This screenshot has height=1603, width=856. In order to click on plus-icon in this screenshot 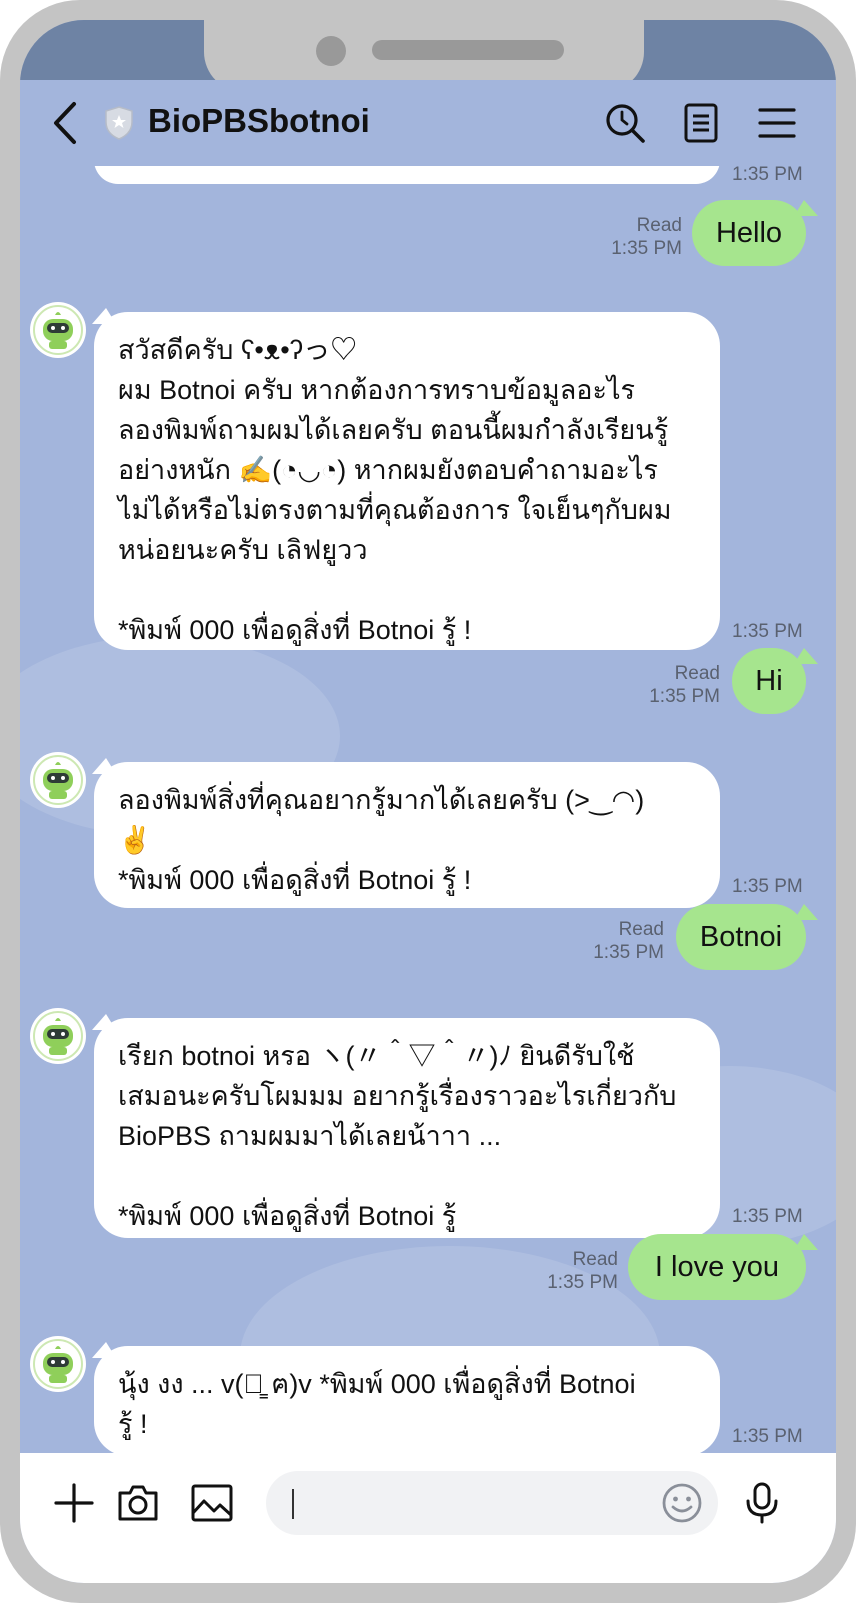, I will do `click(74, 1503)`.